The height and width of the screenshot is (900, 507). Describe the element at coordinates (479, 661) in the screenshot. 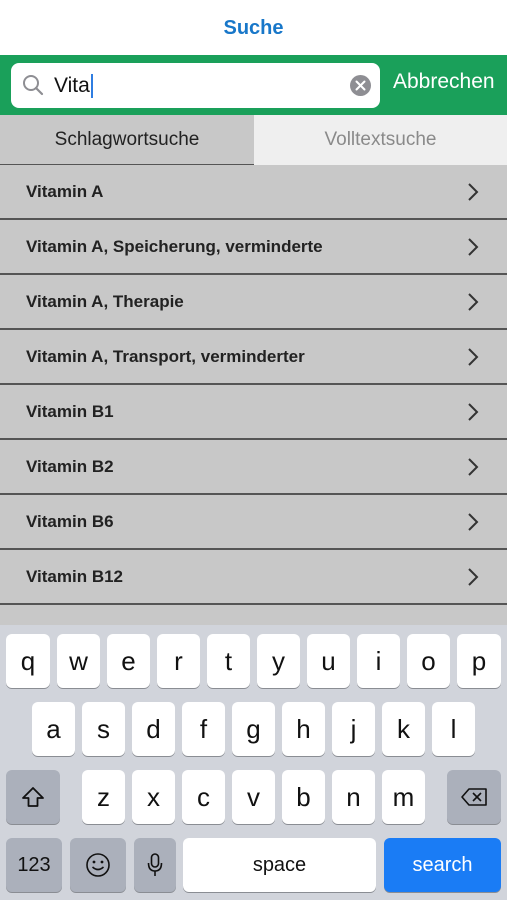

I see `key-p: p` at that location.